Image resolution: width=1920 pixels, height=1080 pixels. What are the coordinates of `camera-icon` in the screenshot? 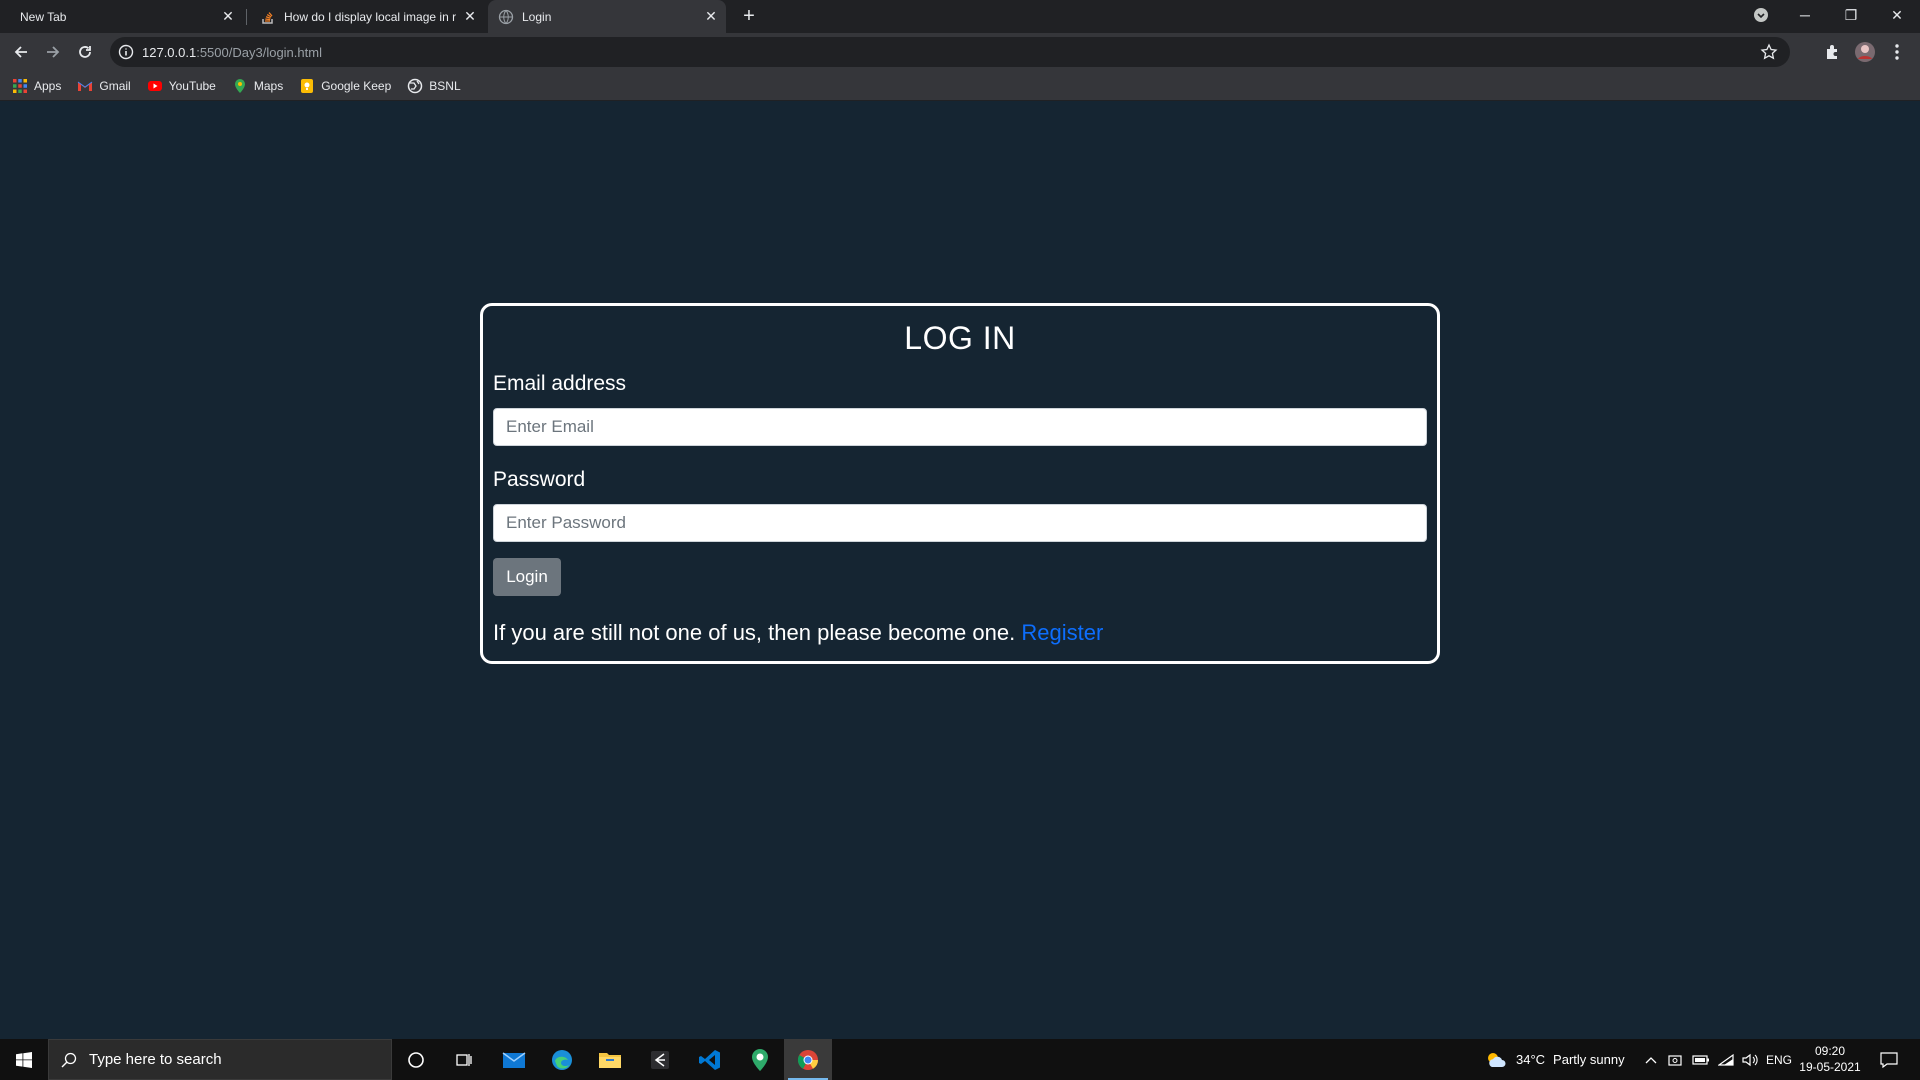 It's located at (1675, 1060).